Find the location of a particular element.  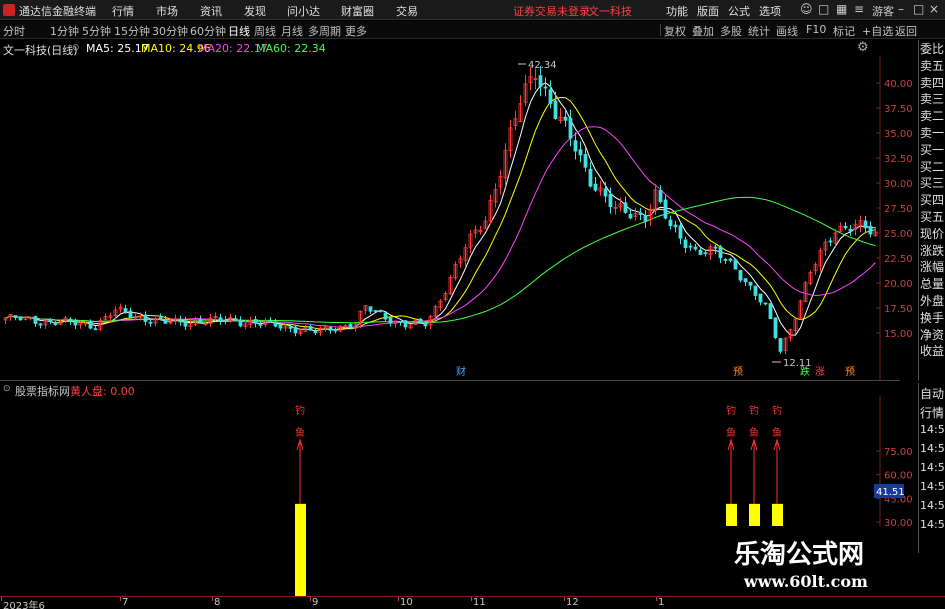

menu-icon: ≡ is located at coordinates (859, 9).